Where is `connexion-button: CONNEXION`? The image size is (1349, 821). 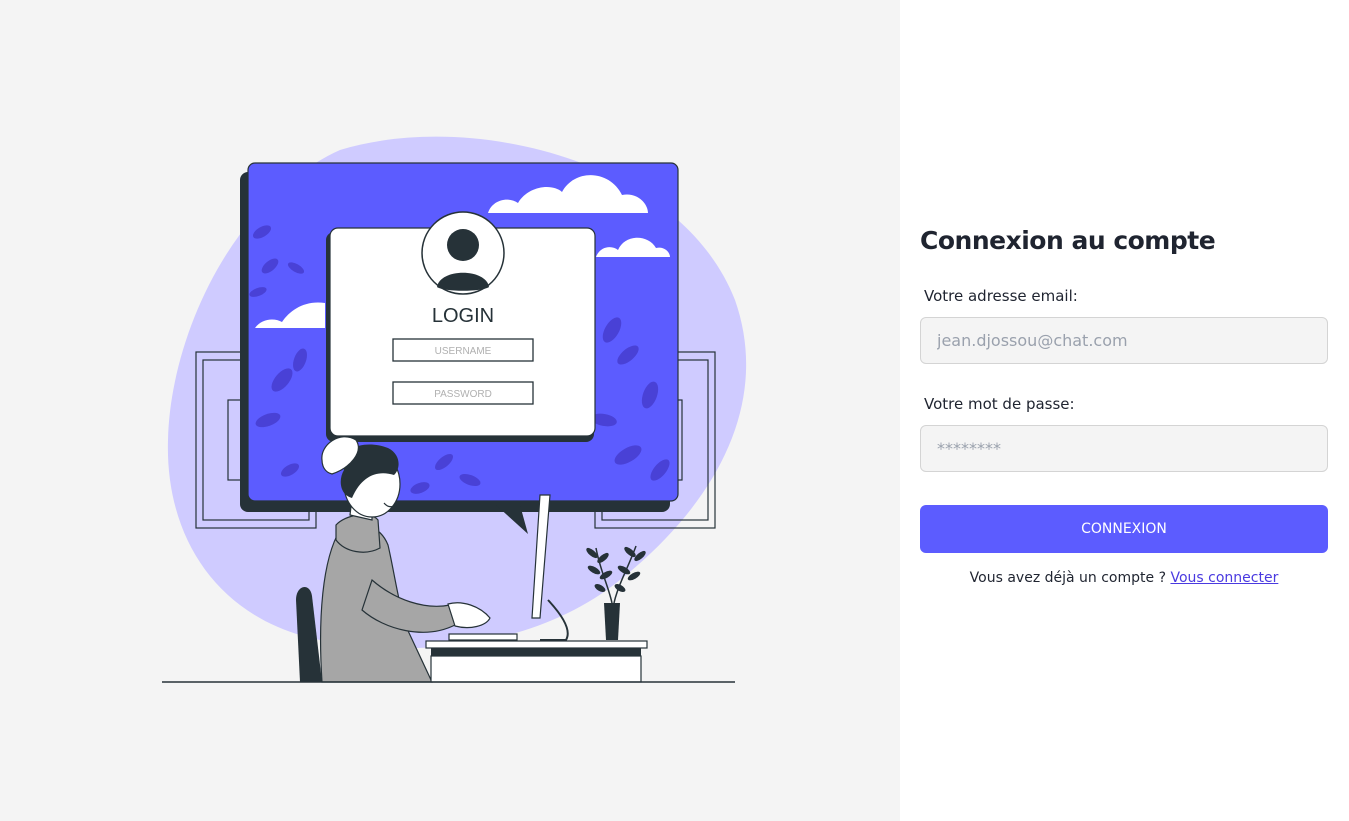 connexion-button: CONNEXION is located at coordinates (1124, 529).